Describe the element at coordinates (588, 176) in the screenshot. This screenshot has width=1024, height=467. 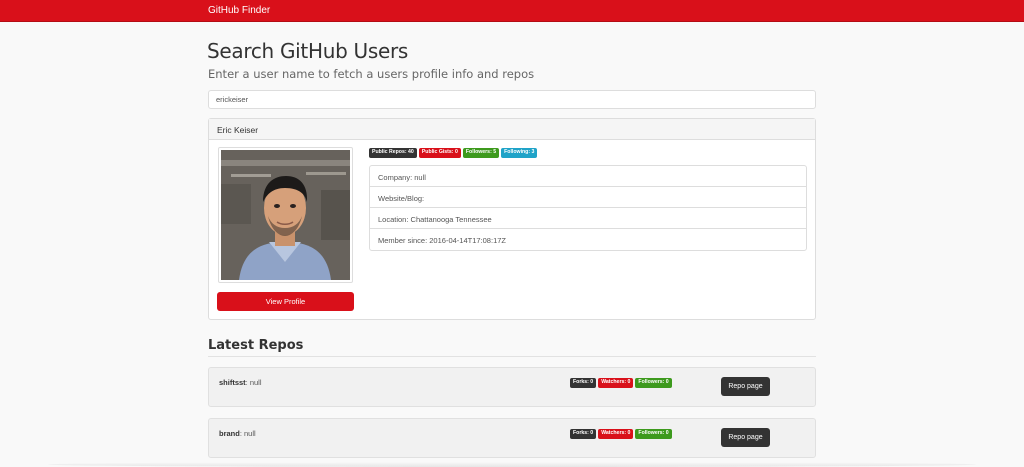
I see `company-item: Company: null` at that location.